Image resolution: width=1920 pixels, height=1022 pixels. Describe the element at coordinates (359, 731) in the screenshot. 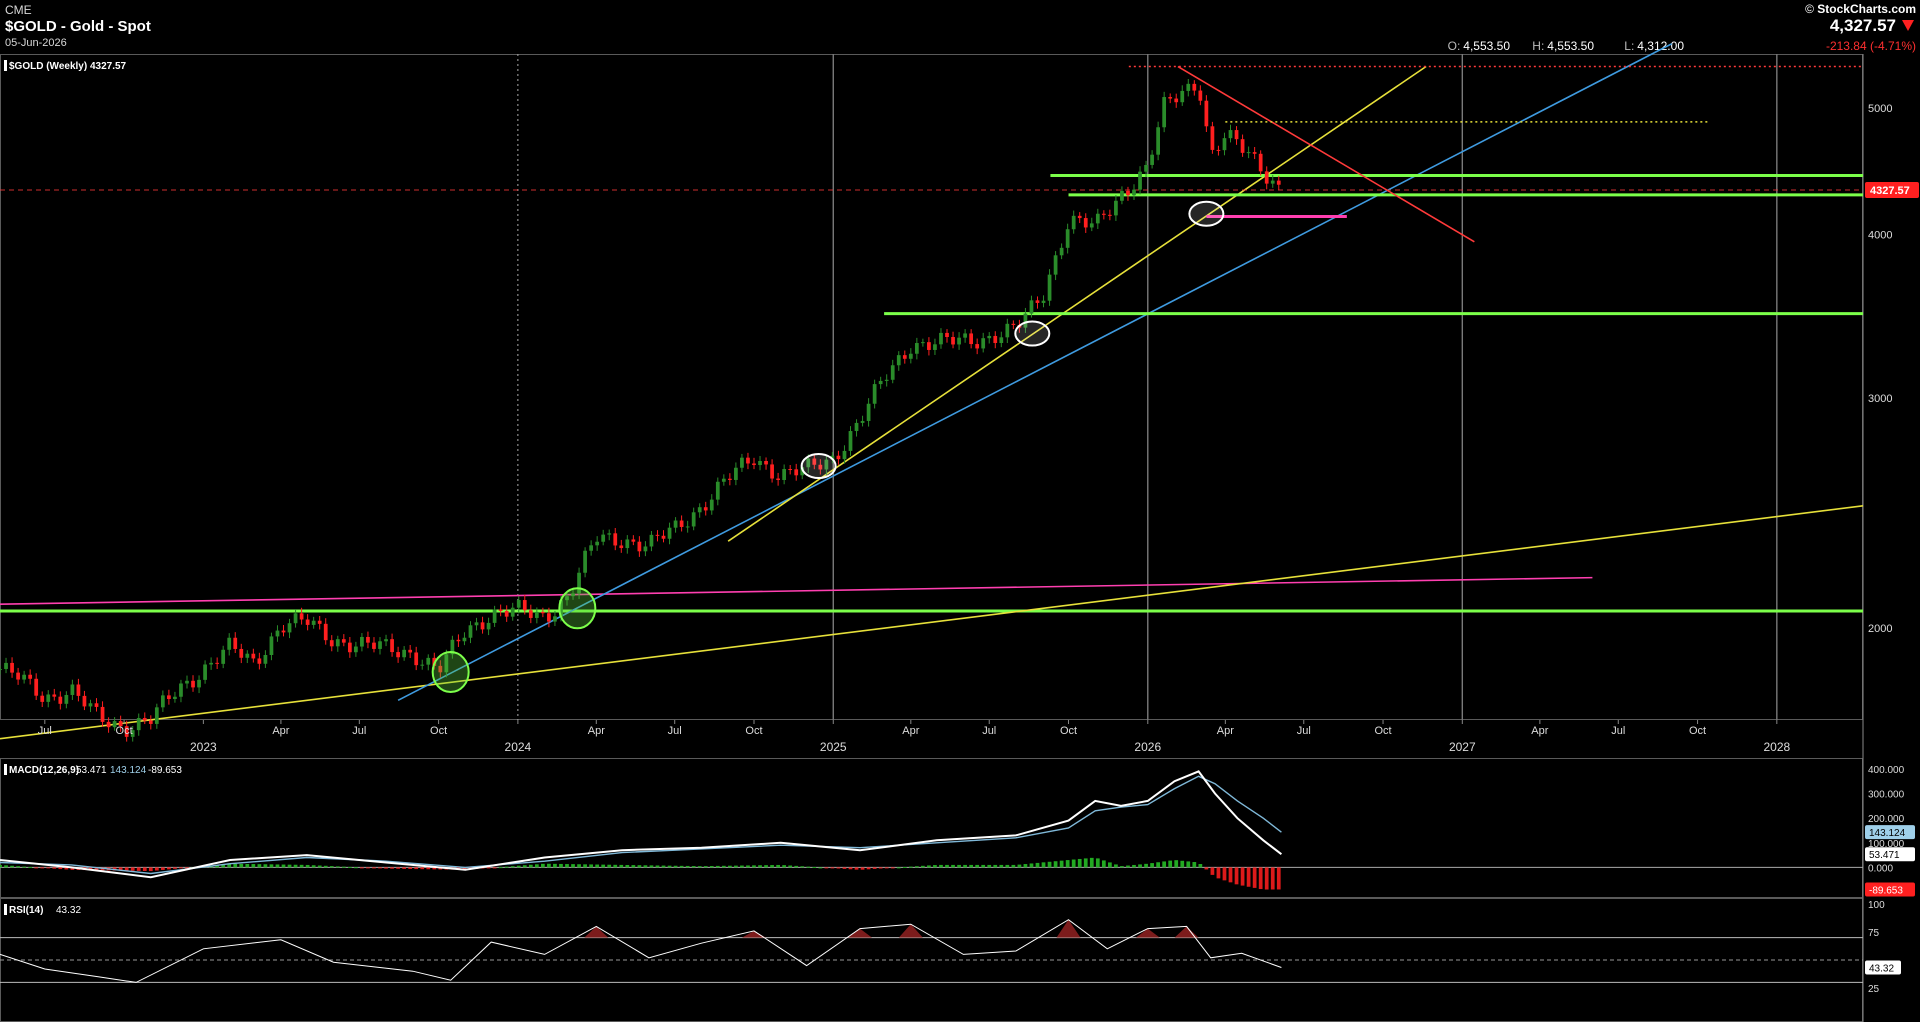

I see `month-axis-label: Jul` at that location.